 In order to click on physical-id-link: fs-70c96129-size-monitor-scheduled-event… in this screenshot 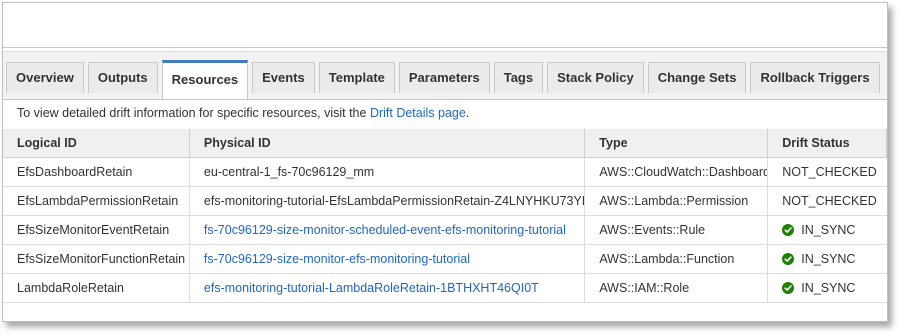, I will do `click(385, 230)`.